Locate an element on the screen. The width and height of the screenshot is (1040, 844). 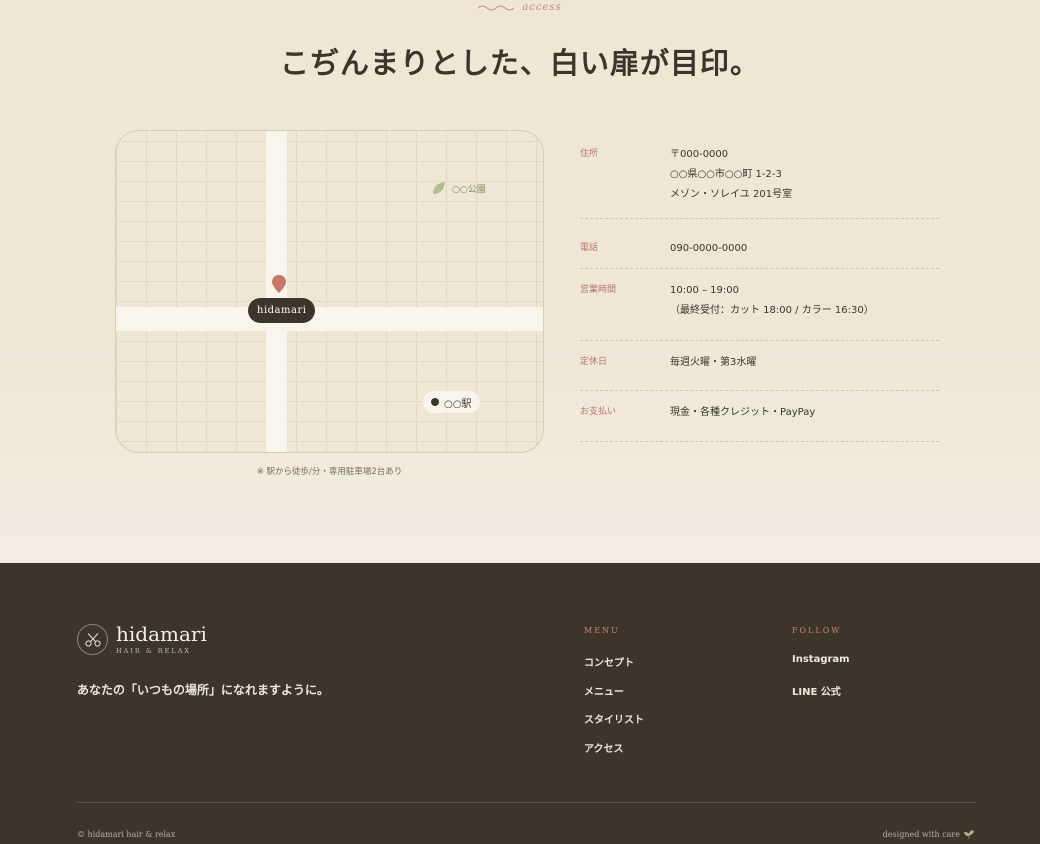
logo-text: hidamari HAIR & RELAX is located at coordinates (161, 639).